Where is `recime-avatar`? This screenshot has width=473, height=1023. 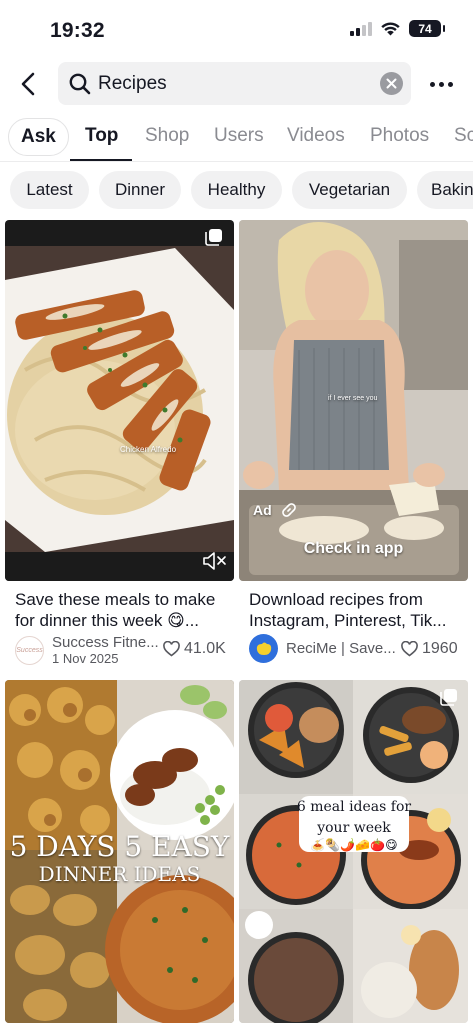 recime-avatar is located at coordinates (263, 648).